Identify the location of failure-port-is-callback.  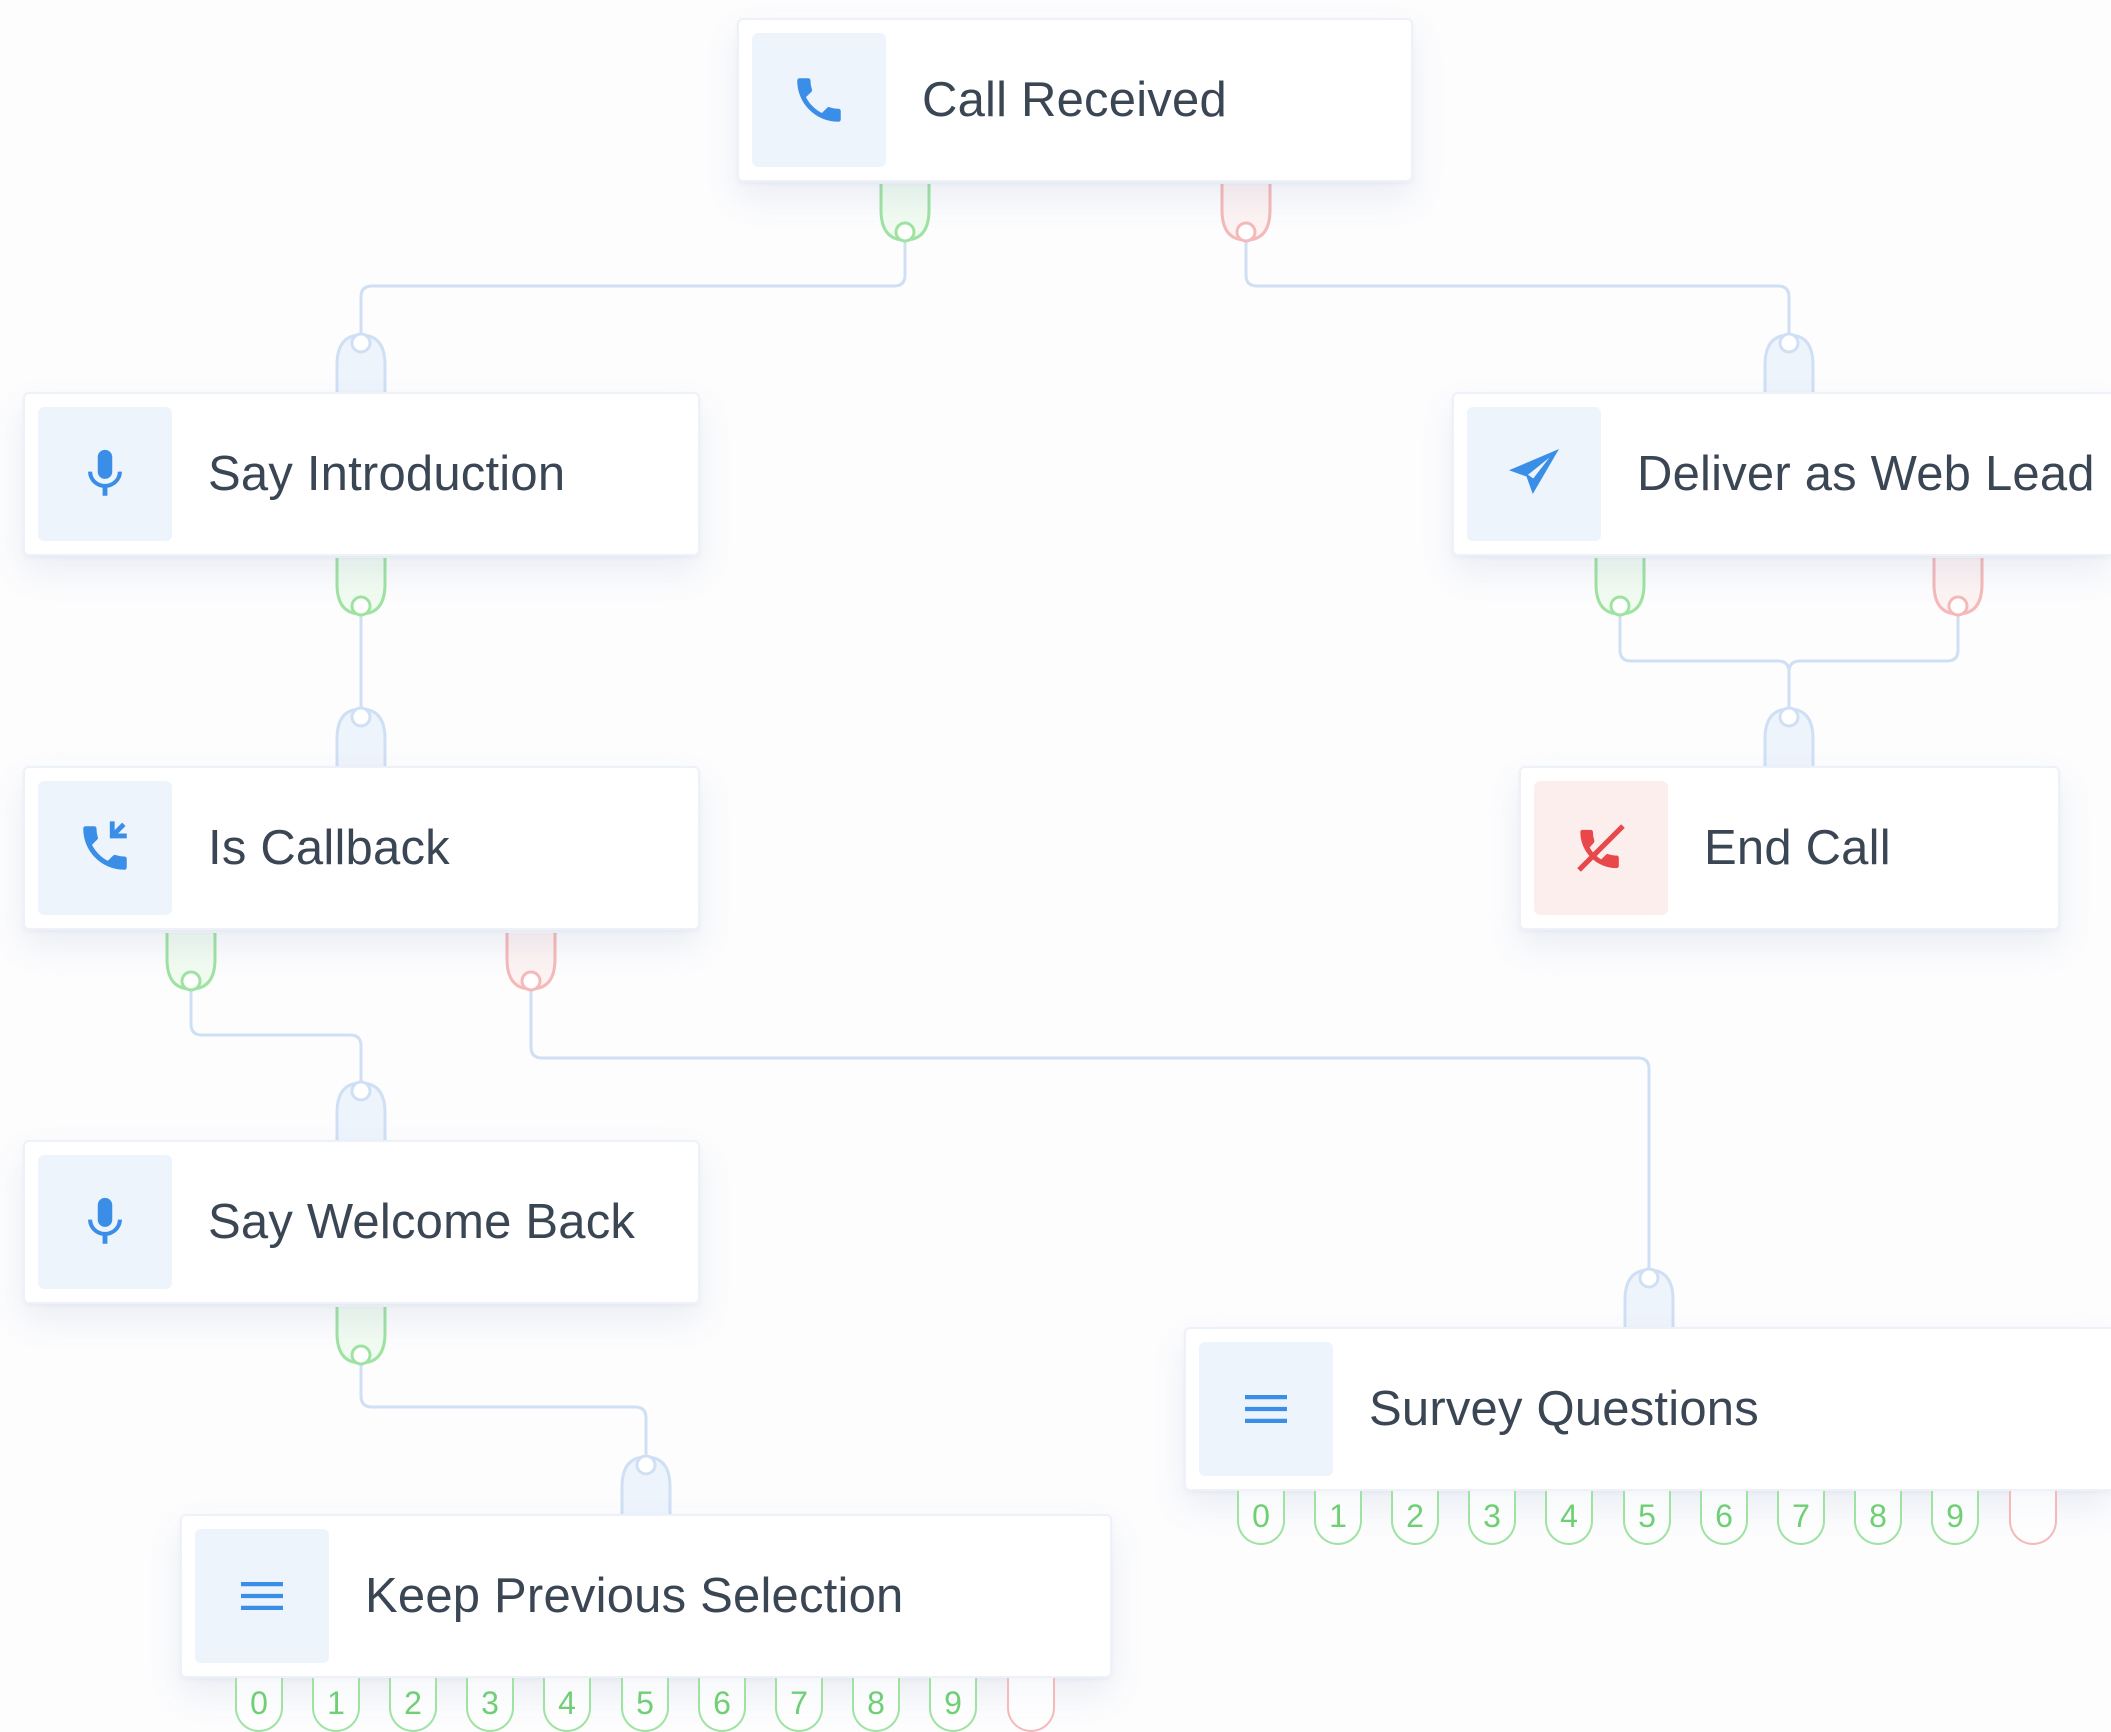
(531, 962).